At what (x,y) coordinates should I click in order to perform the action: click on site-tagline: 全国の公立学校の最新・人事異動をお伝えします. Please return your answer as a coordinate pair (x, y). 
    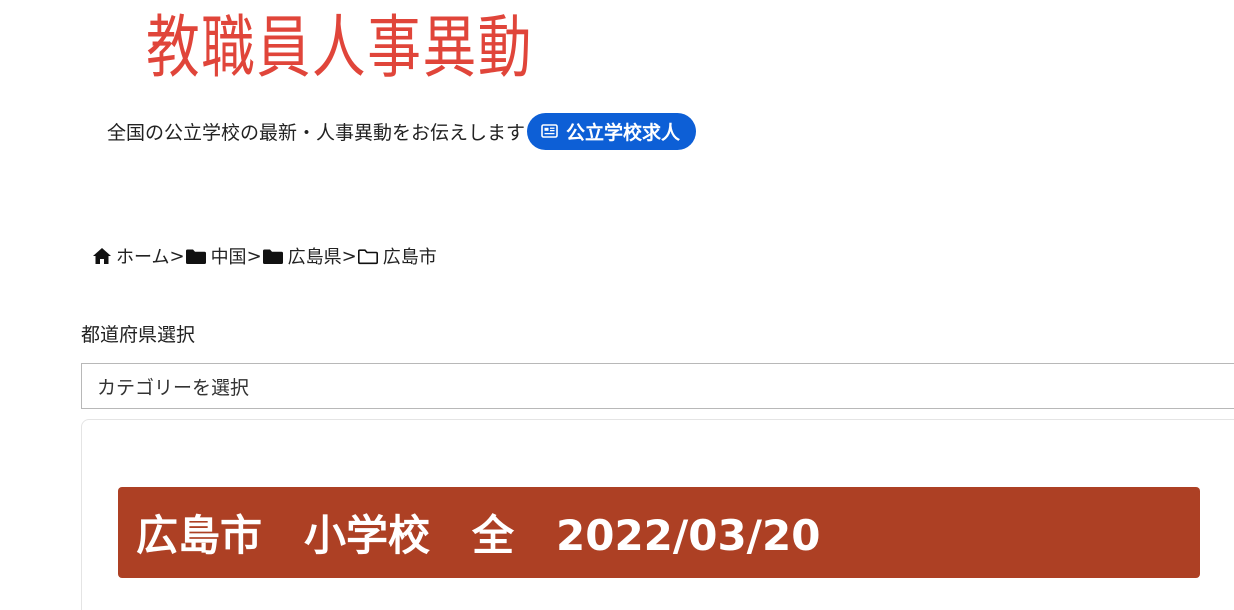
    Looking at the image, I should click on (316, 132).